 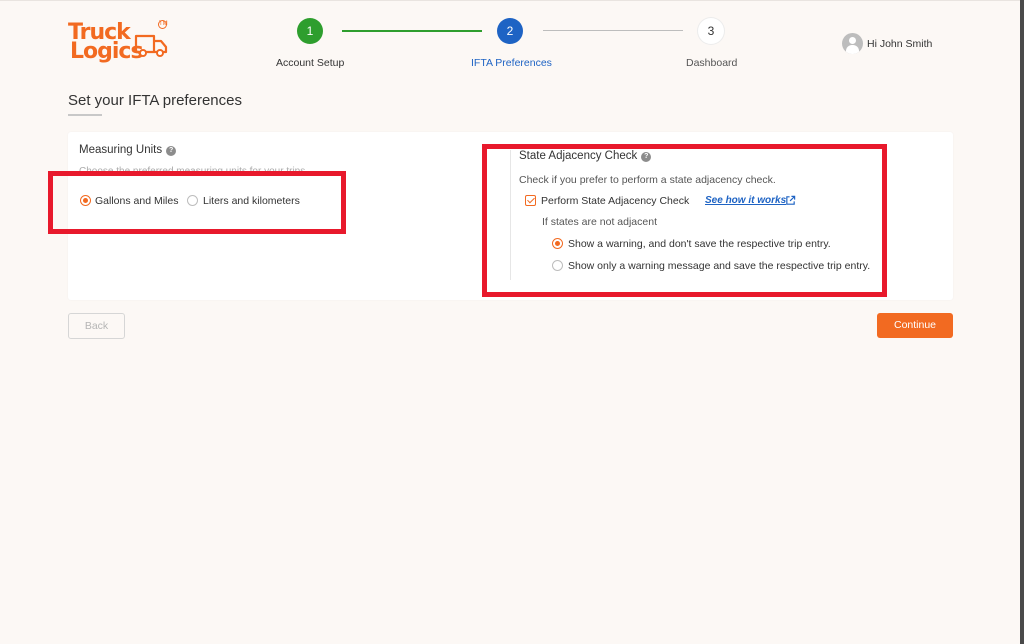 What do you see at coordinates (915, 325) in the screenshot?
I see `continue-button: Continue` at bounding box center [915, 325].